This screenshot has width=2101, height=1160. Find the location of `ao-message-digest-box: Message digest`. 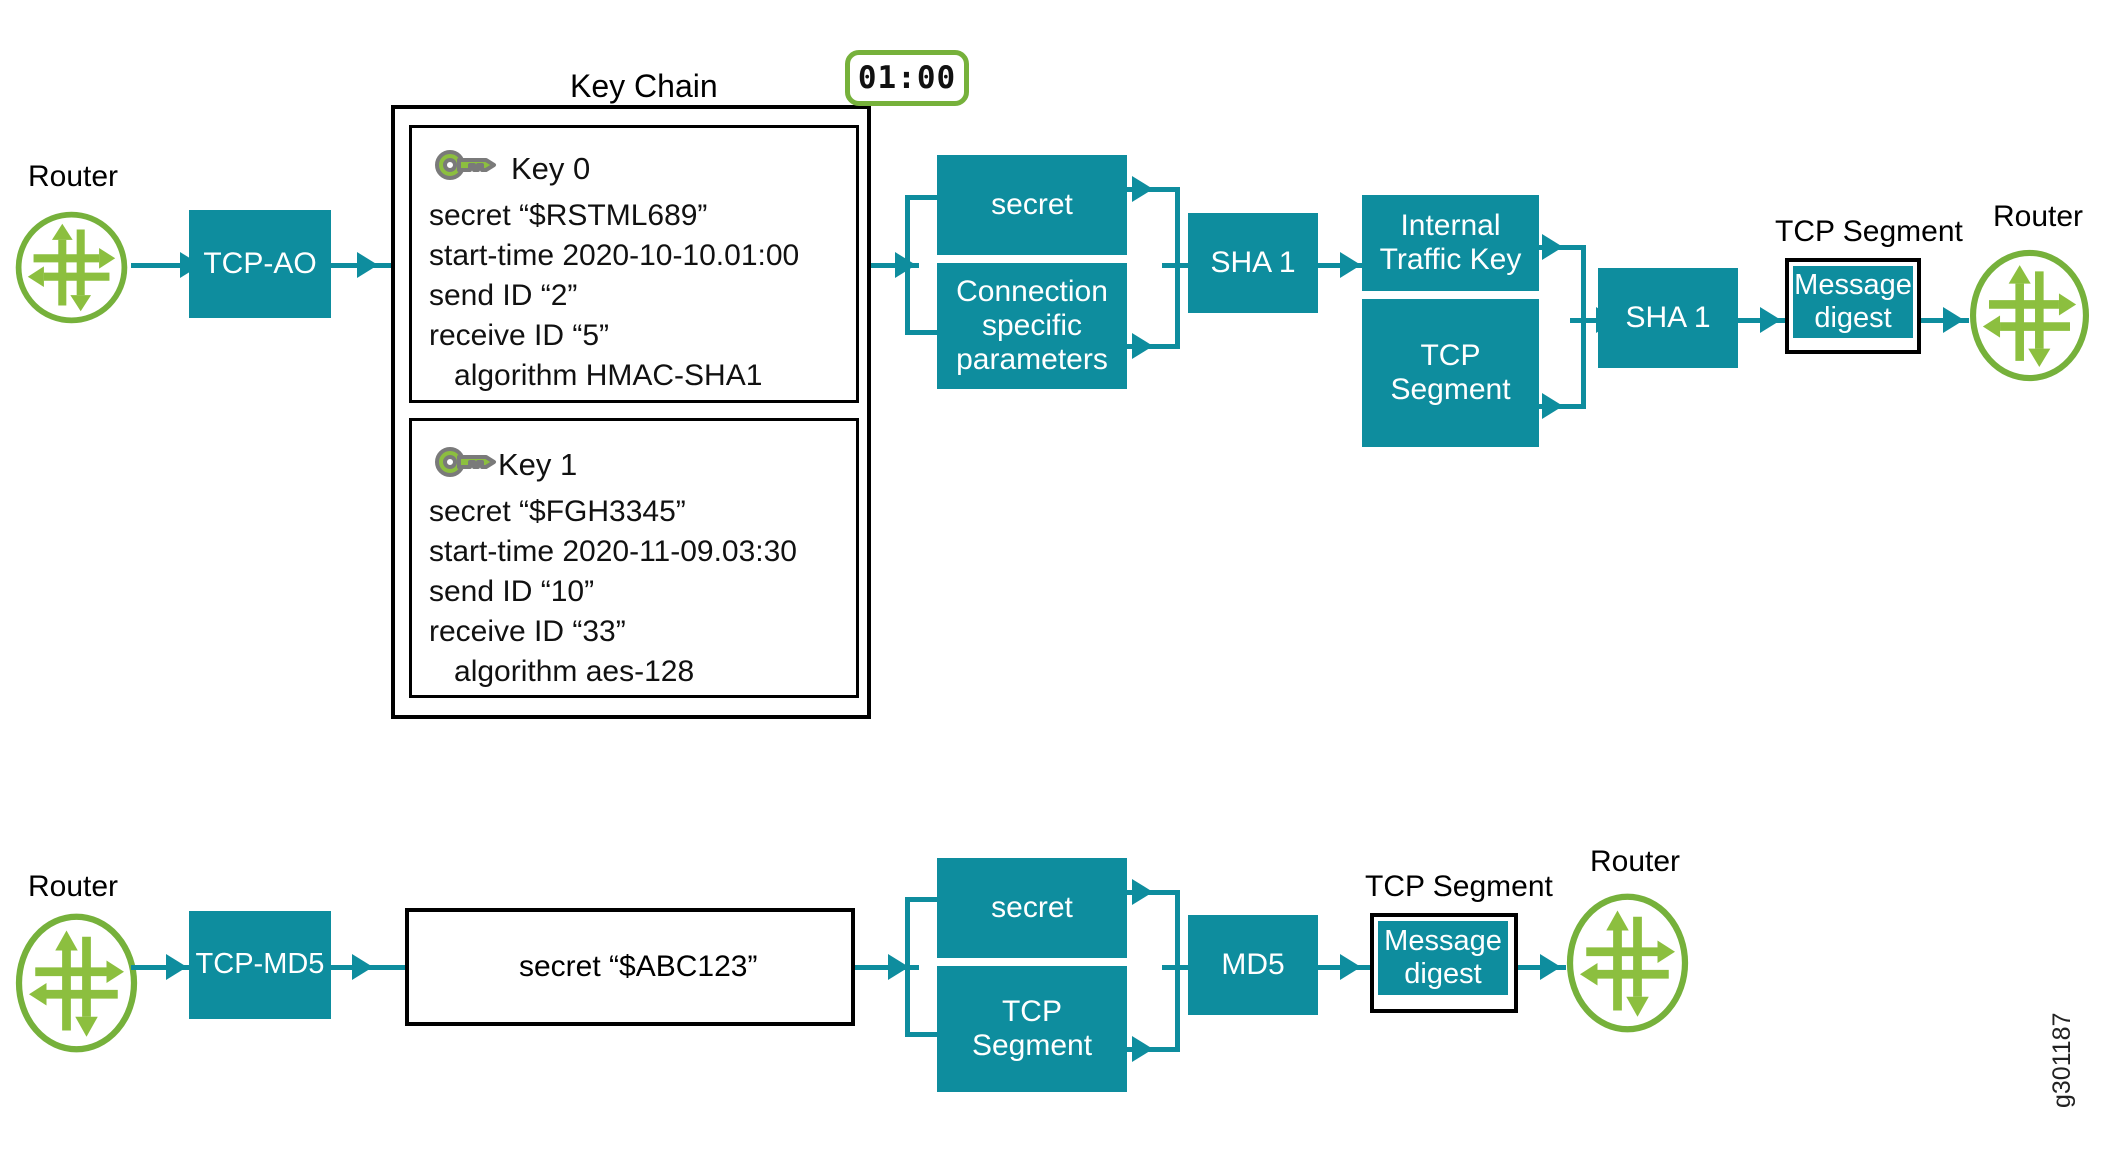

ao-message-digest-box: Message digest is located at coordinates (1853, 302).